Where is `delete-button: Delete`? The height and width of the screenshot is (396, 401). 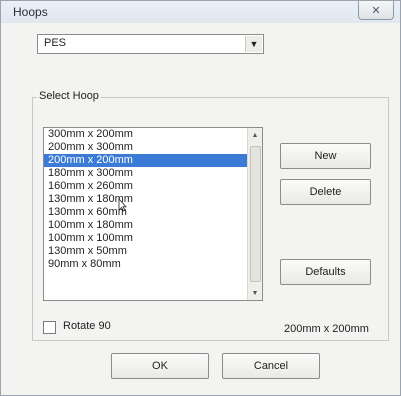 delete-button: Delete is located at coordinates (325, 192).